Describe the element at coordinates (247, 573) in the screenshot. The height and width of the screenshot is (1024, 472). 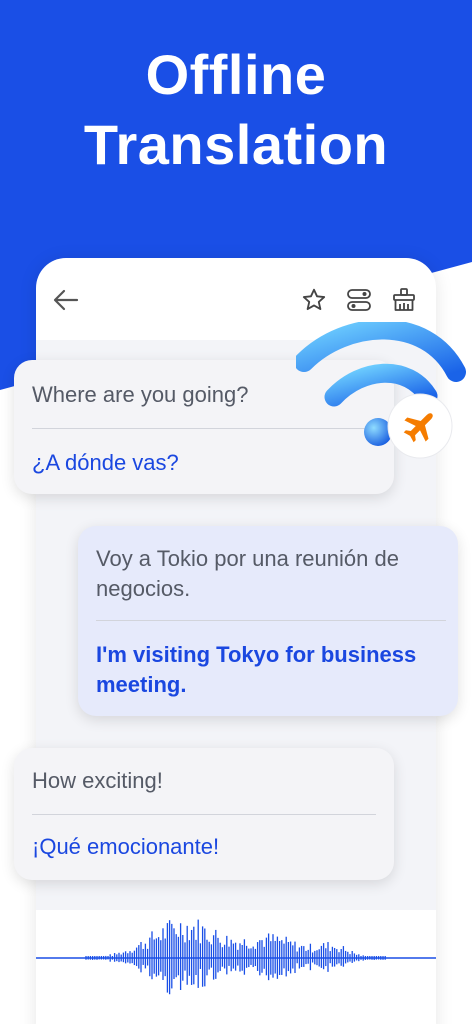
I see `source-text: Voy a Tokio por una reunión de negocios.` at that location.